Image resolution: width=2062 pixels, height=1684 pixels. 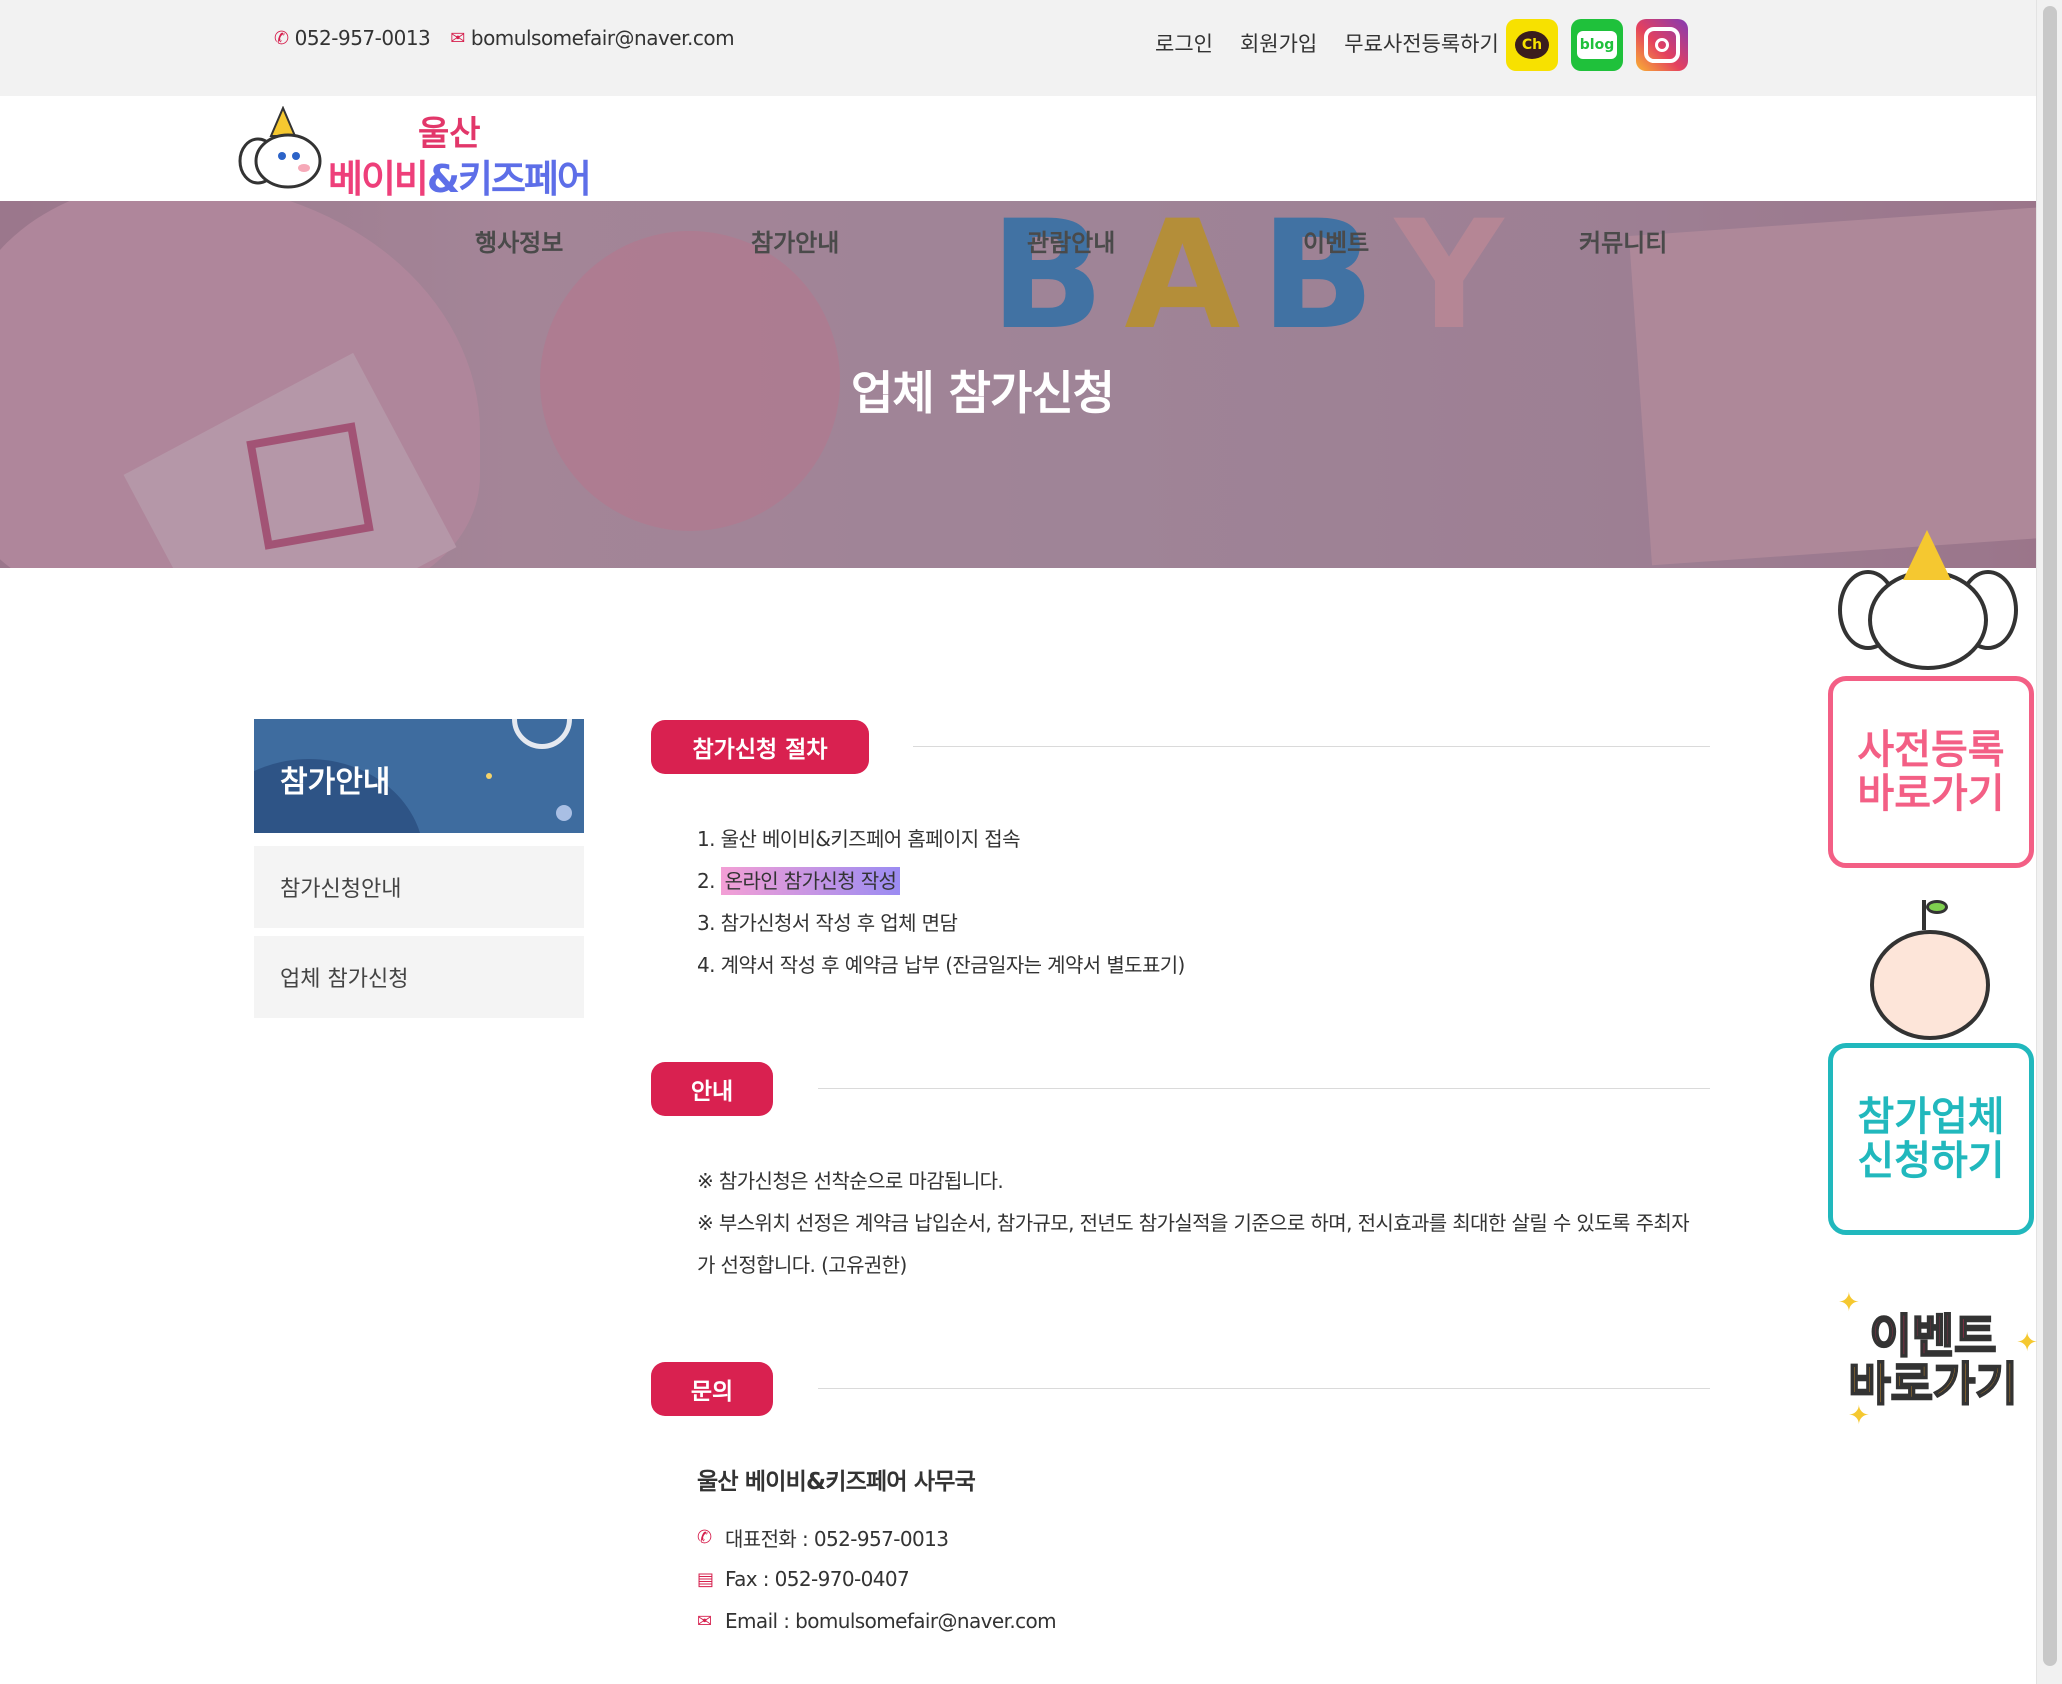 I want to click on preregister-quick-label: 사전등록 바로가기, so click(x=1931, y=772).